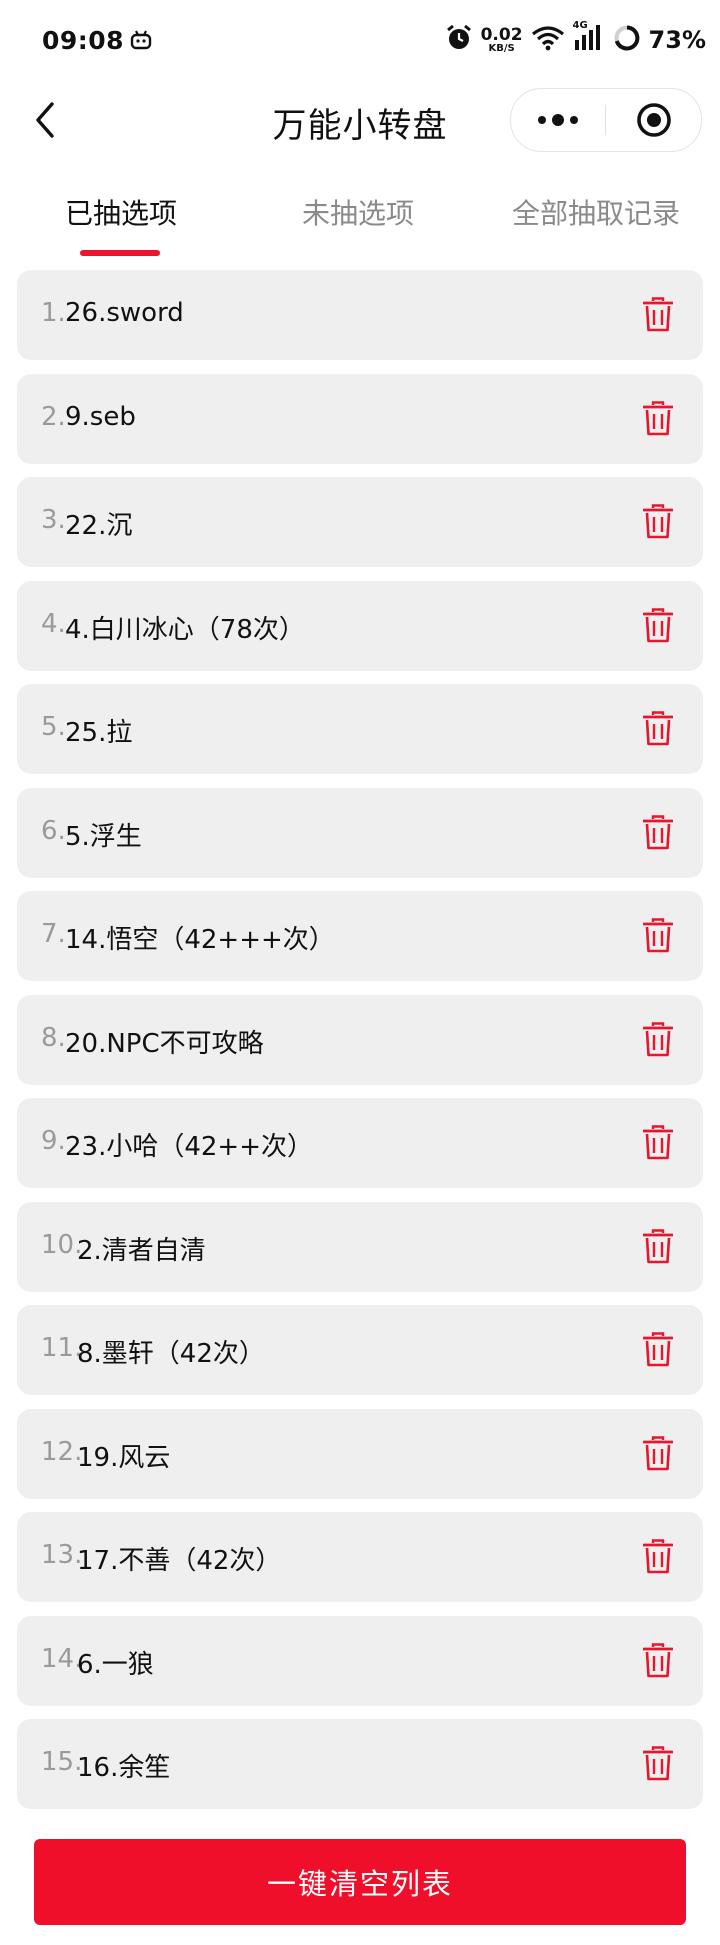 Image resolution: width=720 pixels, height=1945 pixels. What do you see at coordinates (115, 1664) in the screenshot?
I see `item-label: 6.一狼` at bounding box center [115, 1664].